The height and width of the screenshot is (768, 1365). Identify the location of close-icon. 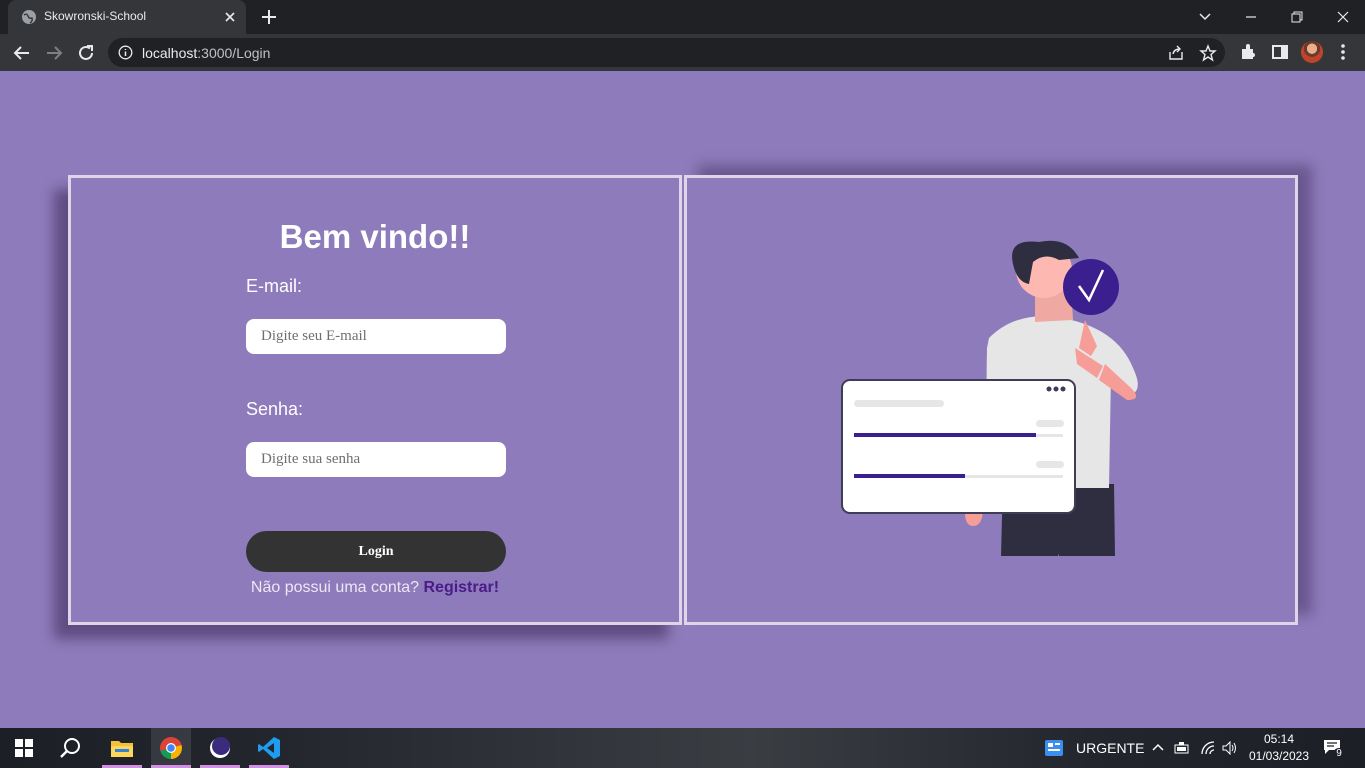
(1343, 17).